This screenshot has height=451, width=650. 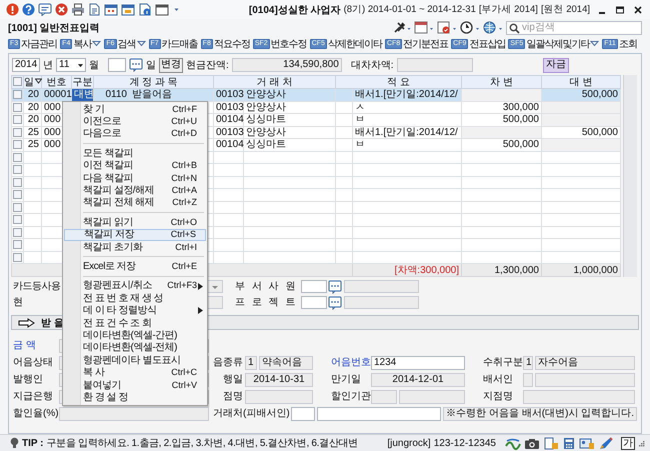 What do you see at coordinates (569, 443) in the screenshot?
I see `calculator-icon` at bounding box center [569, 443].